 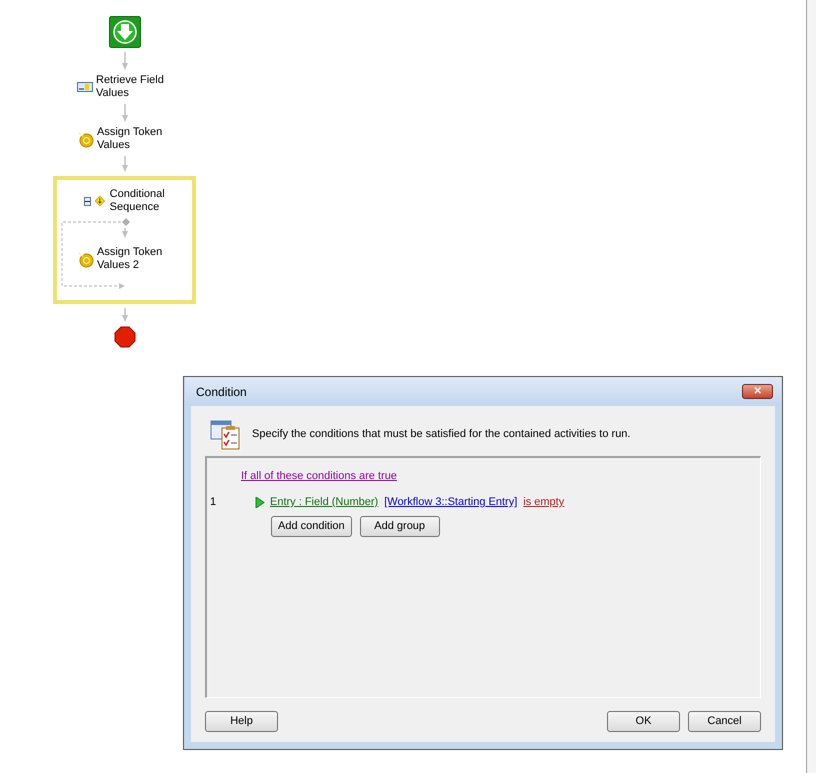 I want to click on start-icon, so click(x=124, y=32).